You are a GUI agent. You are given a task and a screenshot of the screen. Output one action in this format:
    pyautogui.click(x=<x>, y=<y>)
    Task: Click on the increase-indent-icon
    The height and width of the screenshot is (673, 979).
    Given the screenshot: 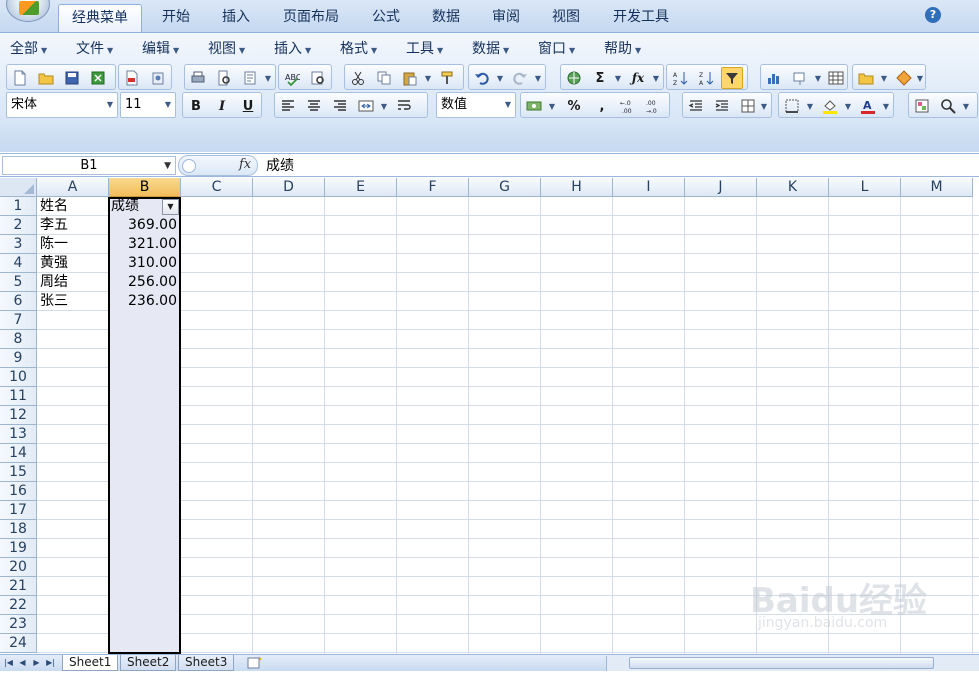 What is the action you would take?
    pyautogui.click(x=722, y=106)
    